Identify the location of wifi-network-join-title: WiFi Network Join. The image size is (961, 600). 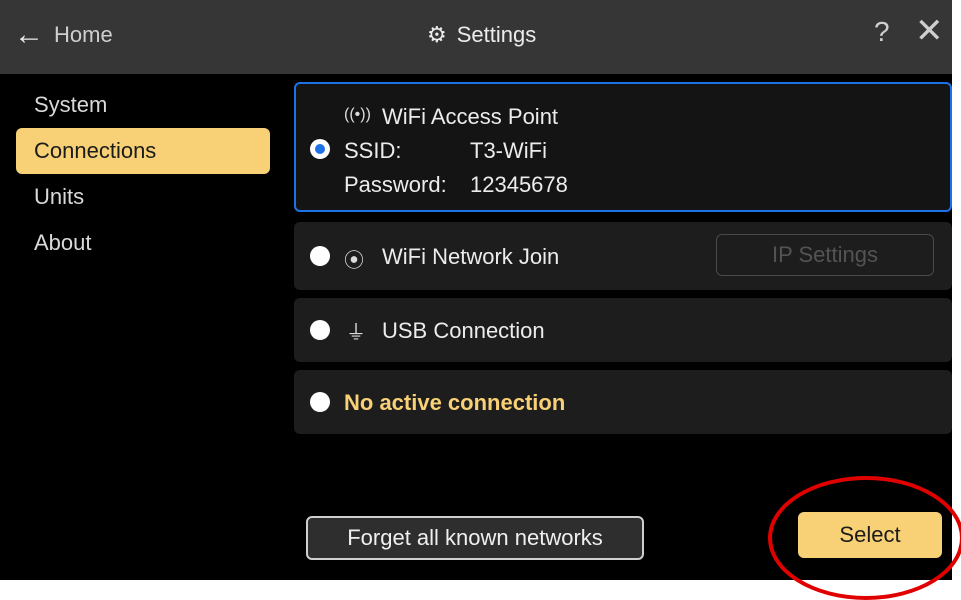
(471, 256).